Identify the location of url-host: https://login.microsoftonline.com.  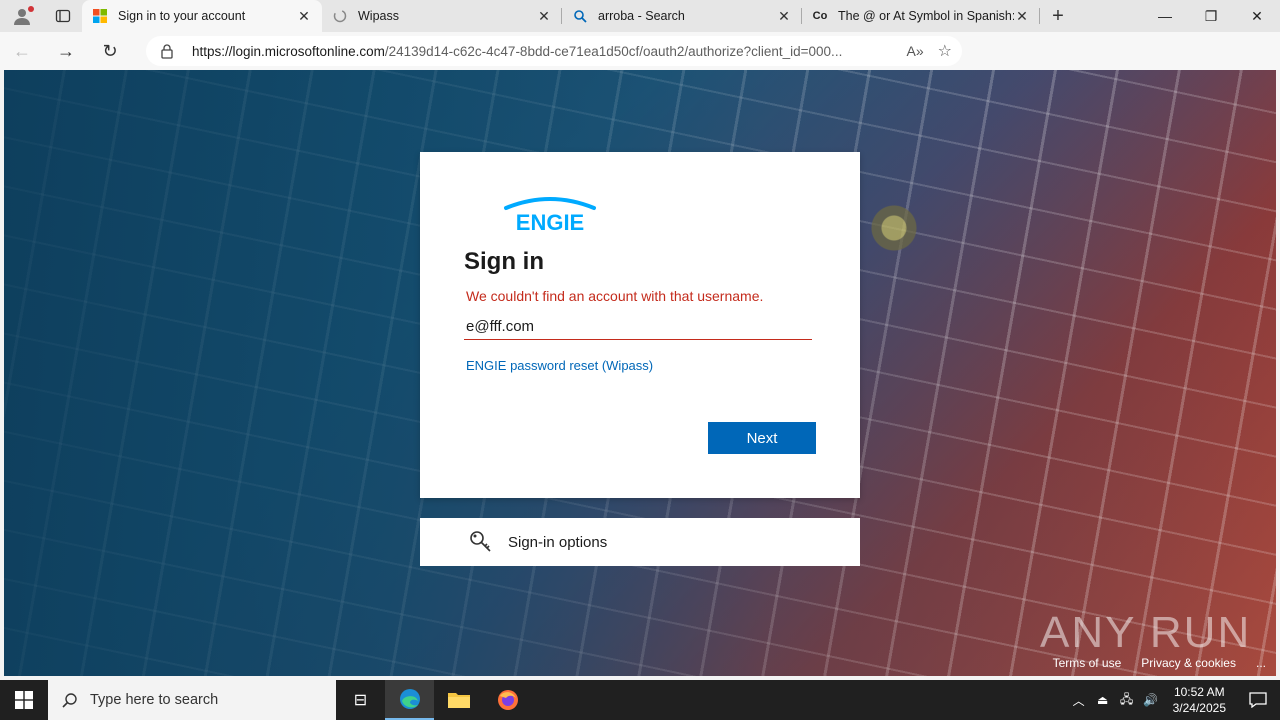
(288, 51).